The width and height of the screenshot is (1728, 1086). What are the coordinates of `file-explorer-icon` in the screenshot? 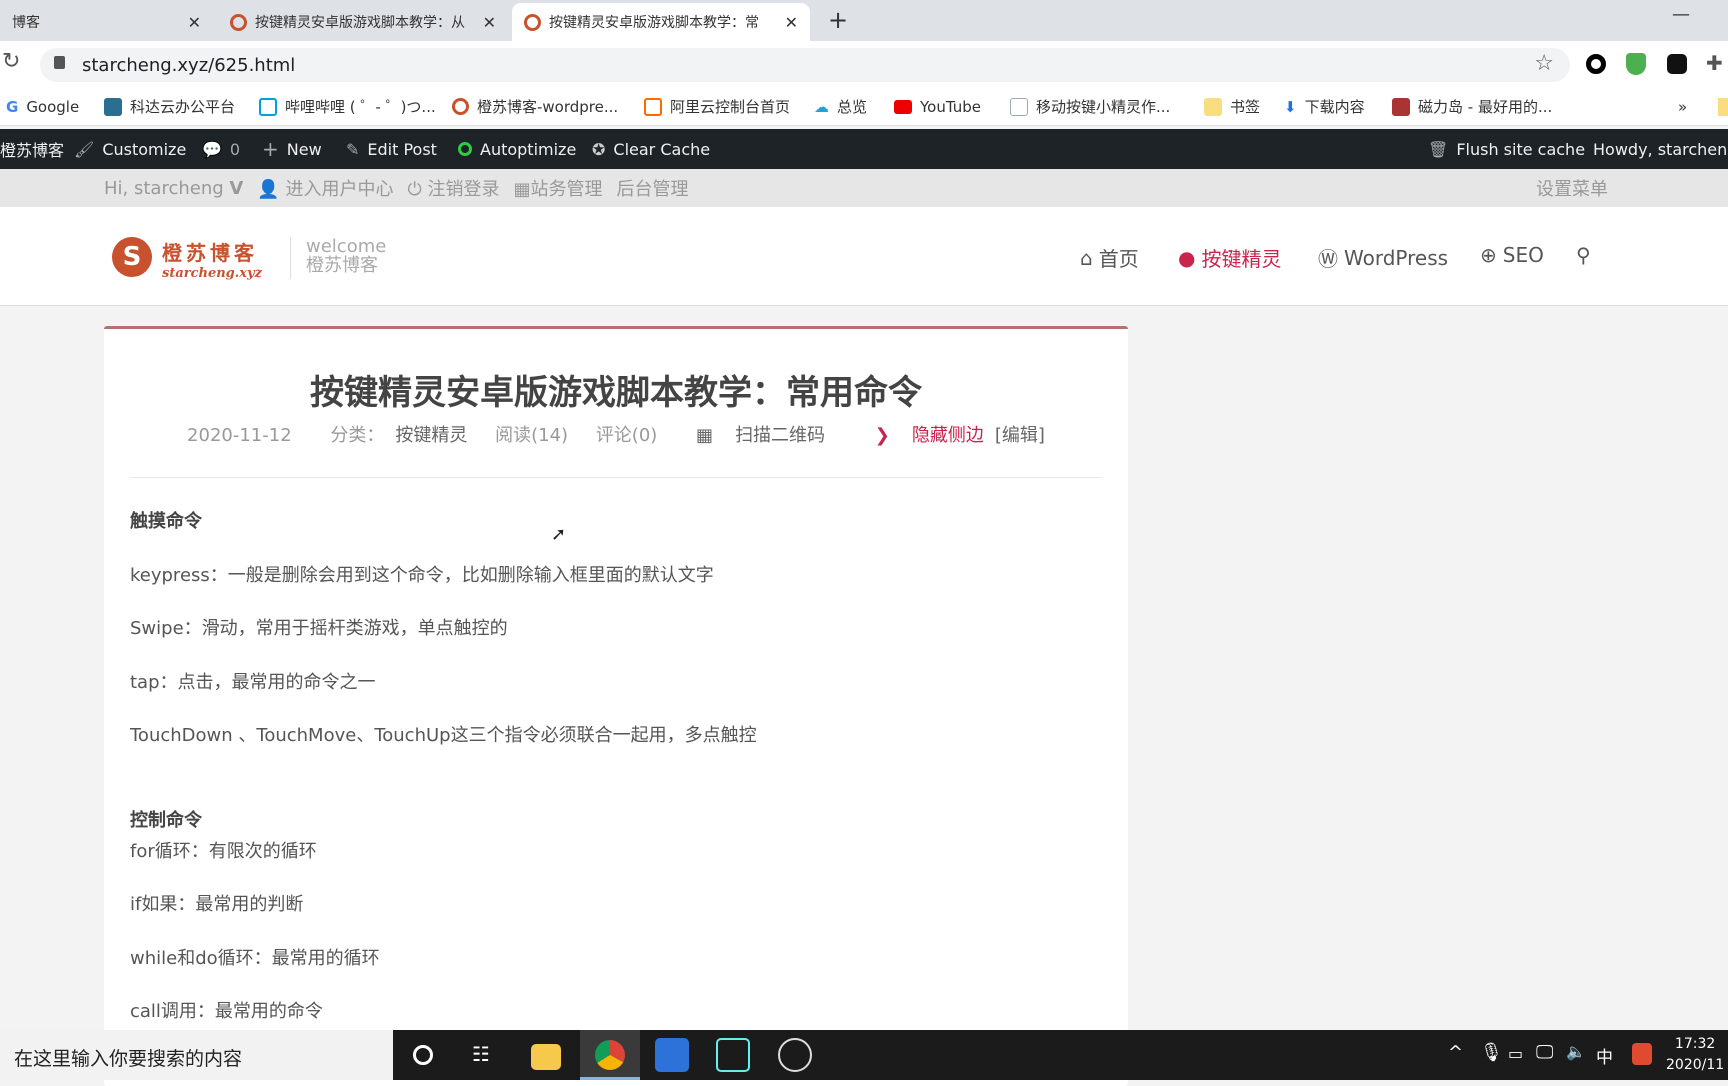 It's located at (546, 1057).